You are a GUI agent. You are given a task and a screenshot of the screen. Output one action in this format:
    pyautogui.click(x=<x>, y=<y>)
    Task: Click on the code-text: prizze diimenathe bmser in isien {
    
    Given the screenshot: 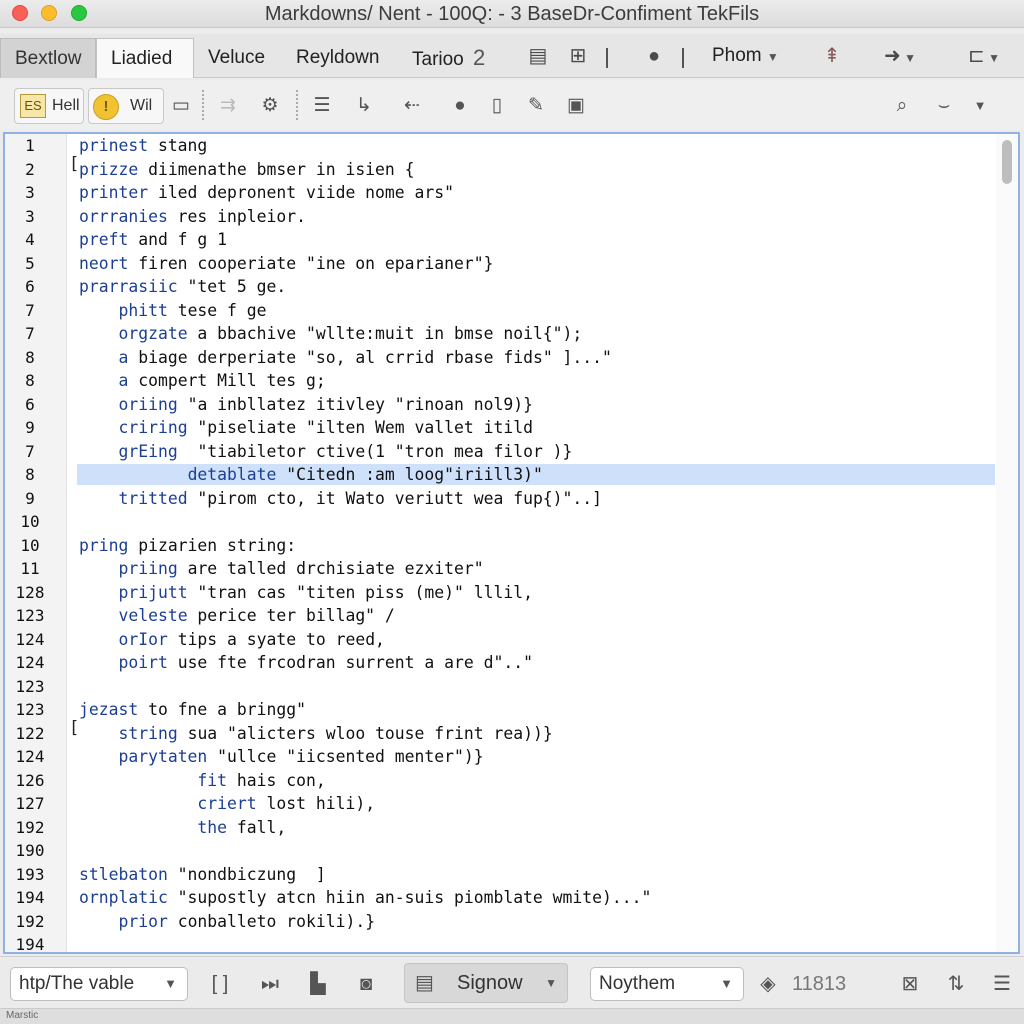 What is the action you would take?
    pyautogui.click(x=247, y=169)
    